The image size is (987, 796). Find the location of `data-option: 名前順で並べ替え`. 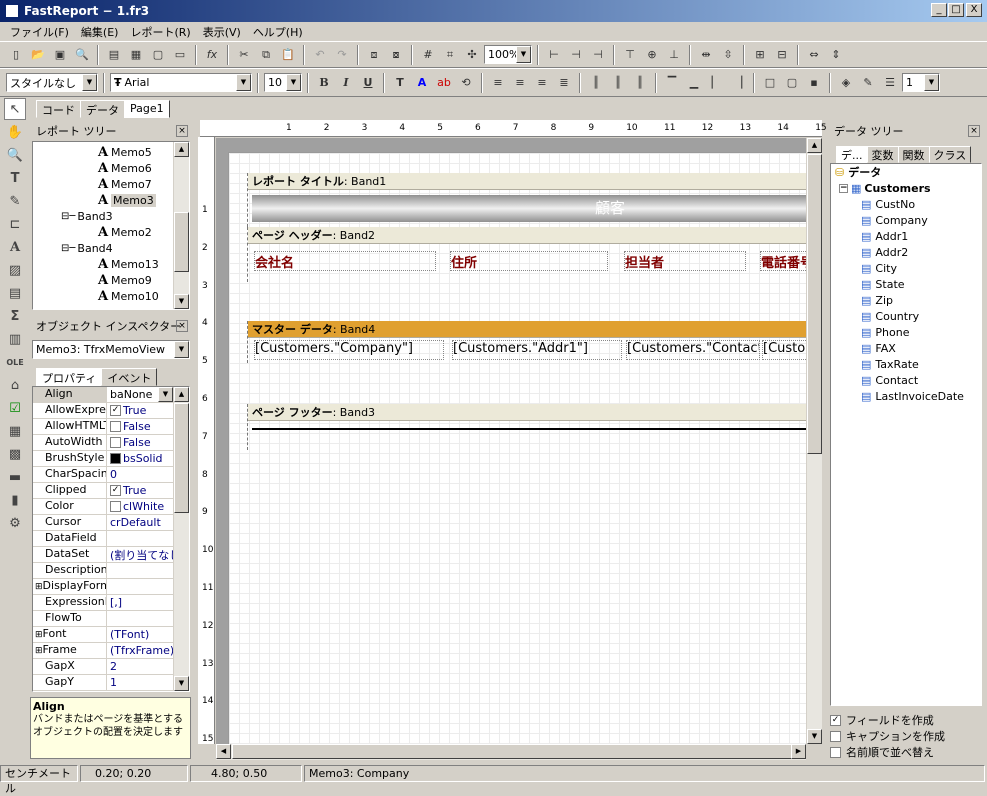

data-option: 名前順で並べ替え is located at coordinates (907, 752).